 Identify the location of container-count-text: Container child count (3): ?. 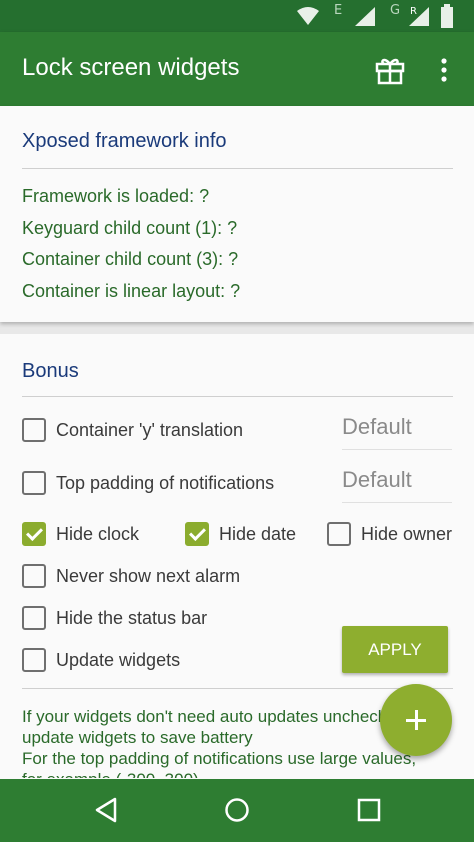
(130, 259).